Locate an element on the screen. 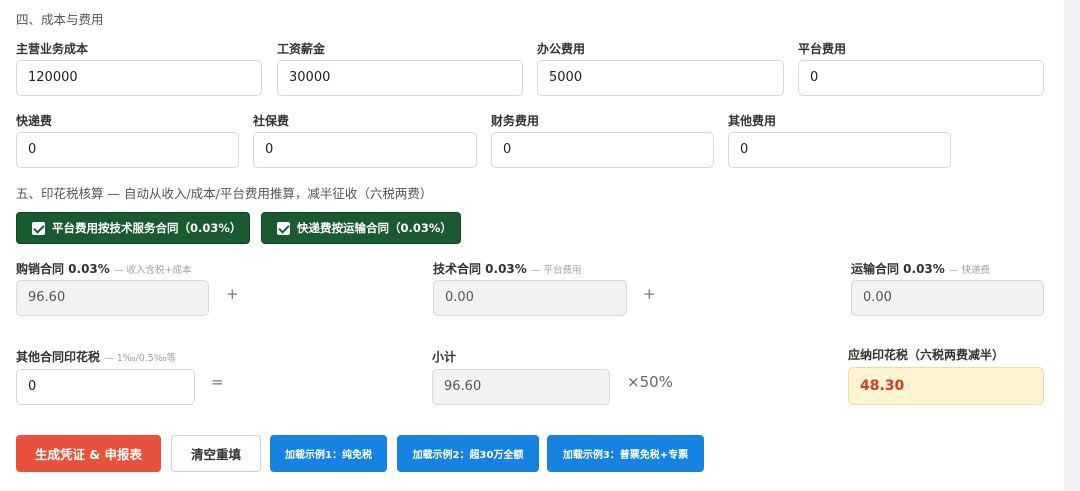 The image size is (1080, 491). other-contract-label: 其他合同印花税 — 1‰/0.5‰等 is located at coordinates (96, 356).